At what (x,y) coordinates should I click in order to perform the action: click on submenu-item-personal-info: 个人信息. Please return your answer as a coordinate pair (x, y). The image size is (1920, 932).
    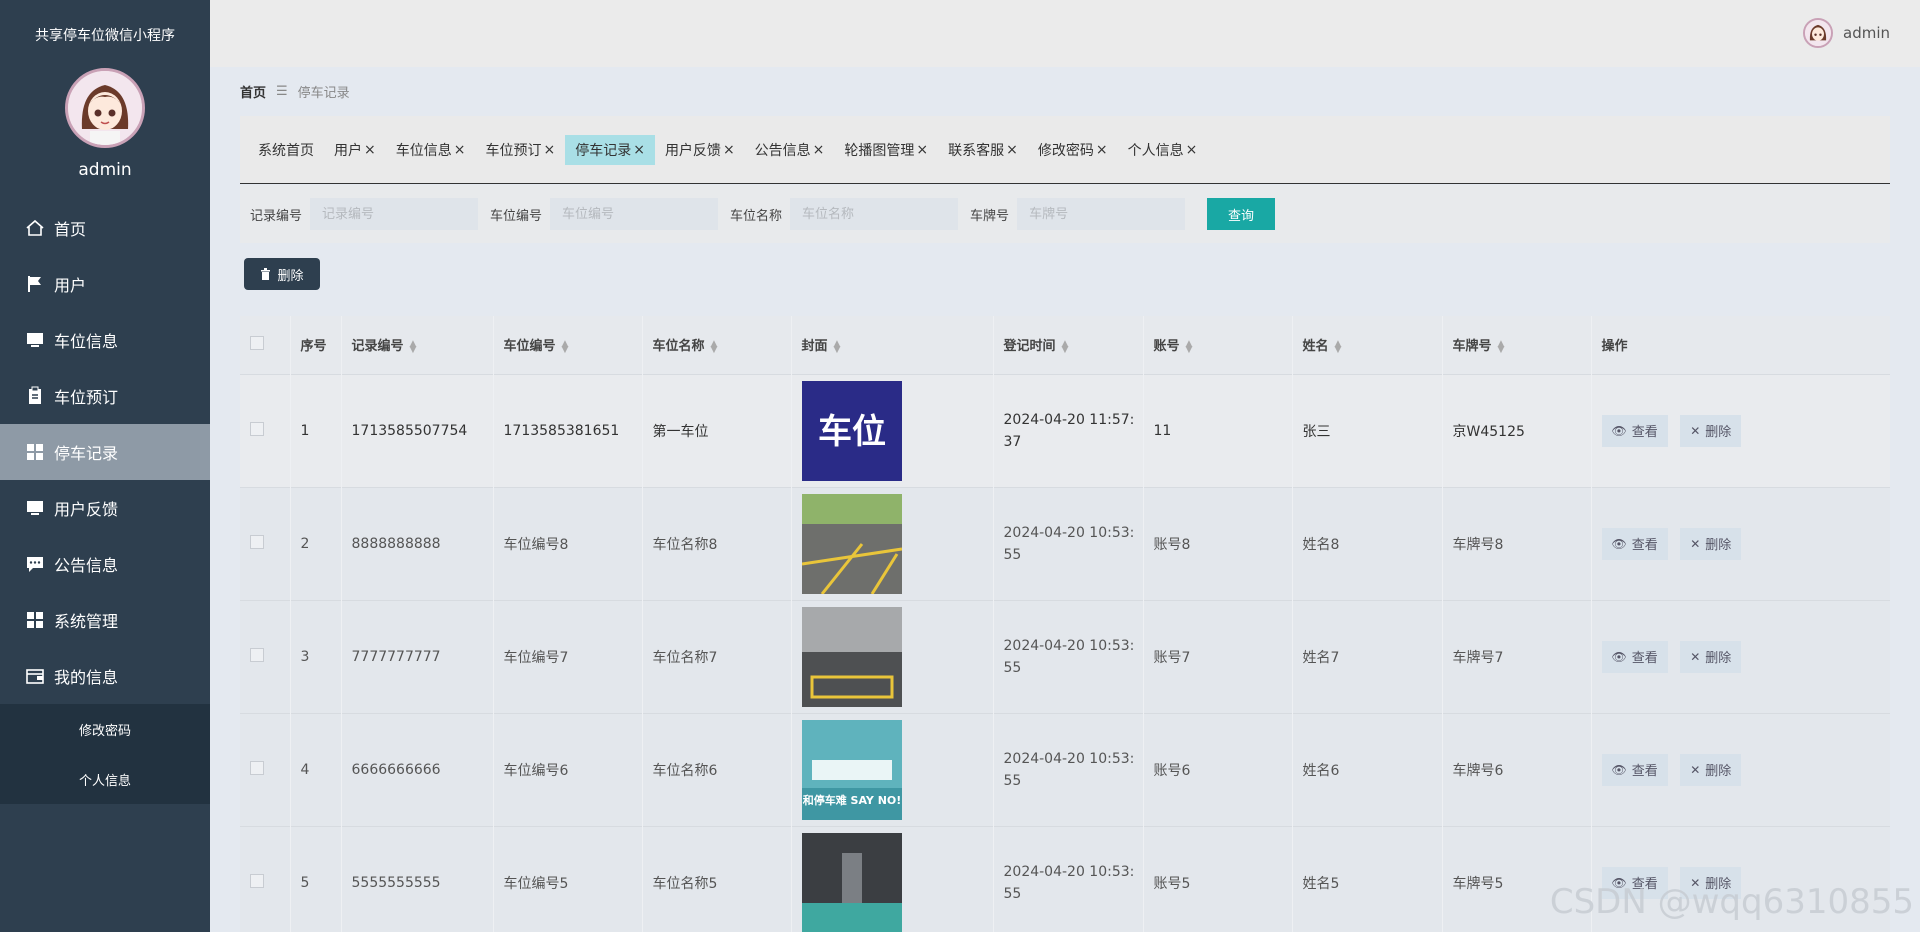
    Looking at the image, I should click on (105, 779).